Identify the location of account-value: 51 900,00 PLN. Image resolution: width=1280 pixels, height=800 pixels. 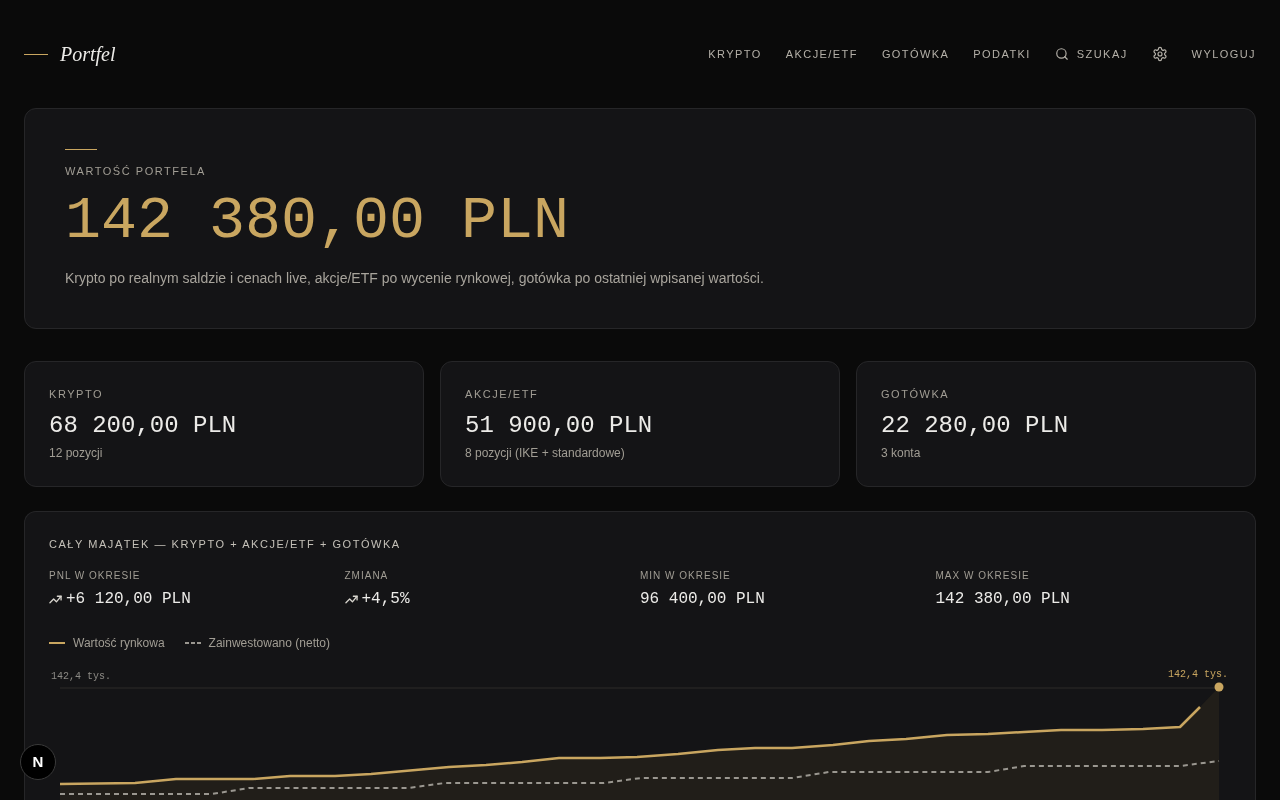
(559, 426).